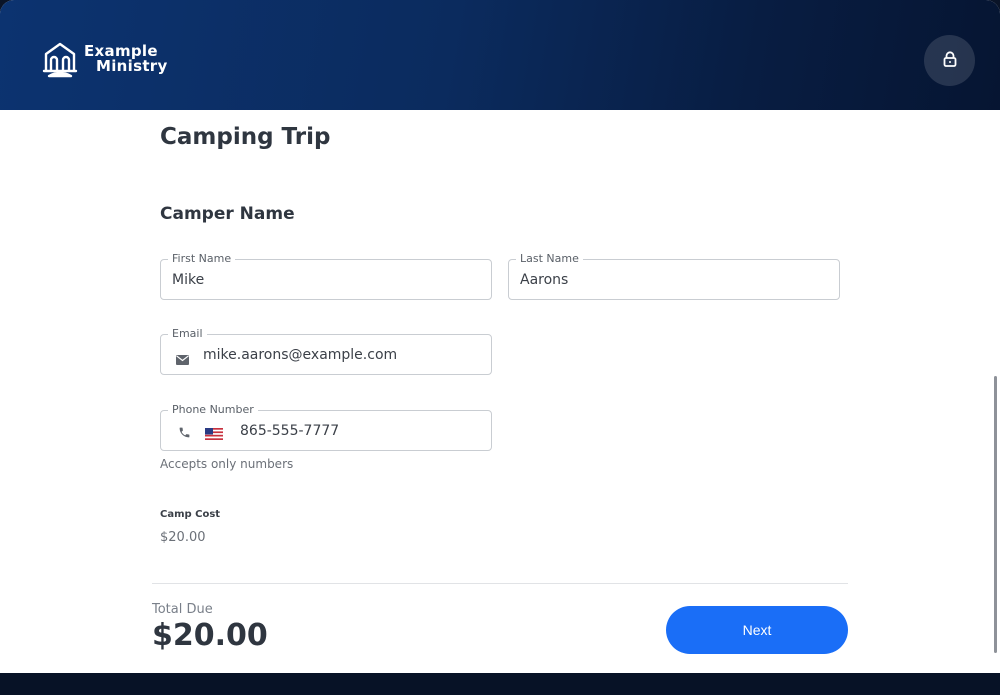  What do you see at coordinates (188, 280) in the screenshot?
I see `first-name-input: Mike` at bounding box center [188, 280].